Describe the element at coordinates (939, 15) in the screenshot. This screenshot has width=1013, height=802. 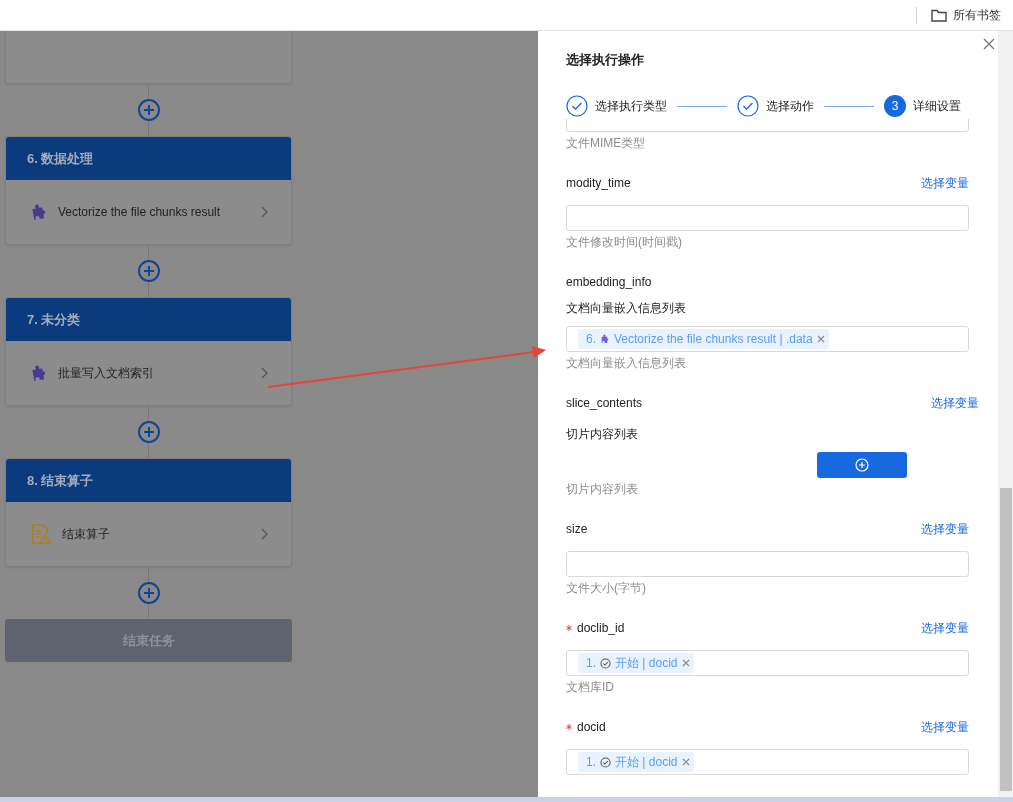
I see `folder-icon` at that location.